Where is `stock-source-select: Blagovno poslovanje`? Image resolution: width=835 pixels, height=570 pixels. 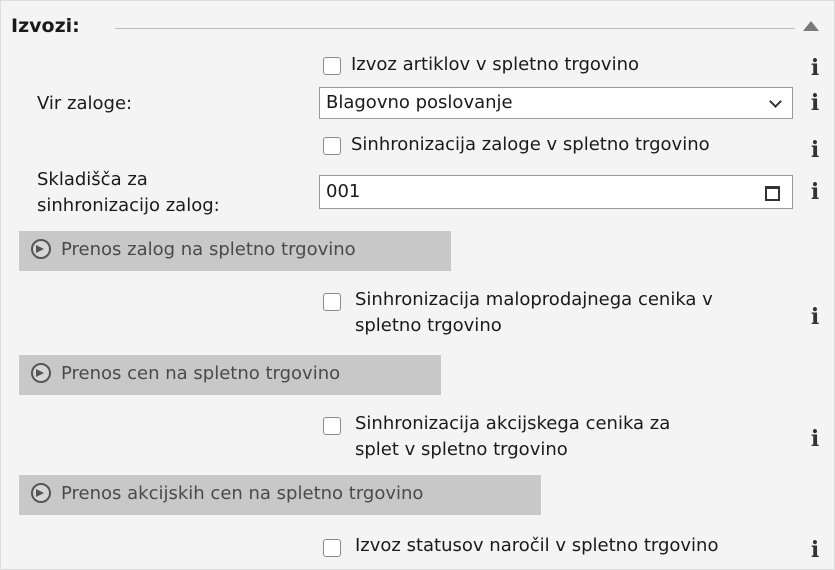
stock-source-select: Blagovno poslovanje is located at coordinates (556, 103).